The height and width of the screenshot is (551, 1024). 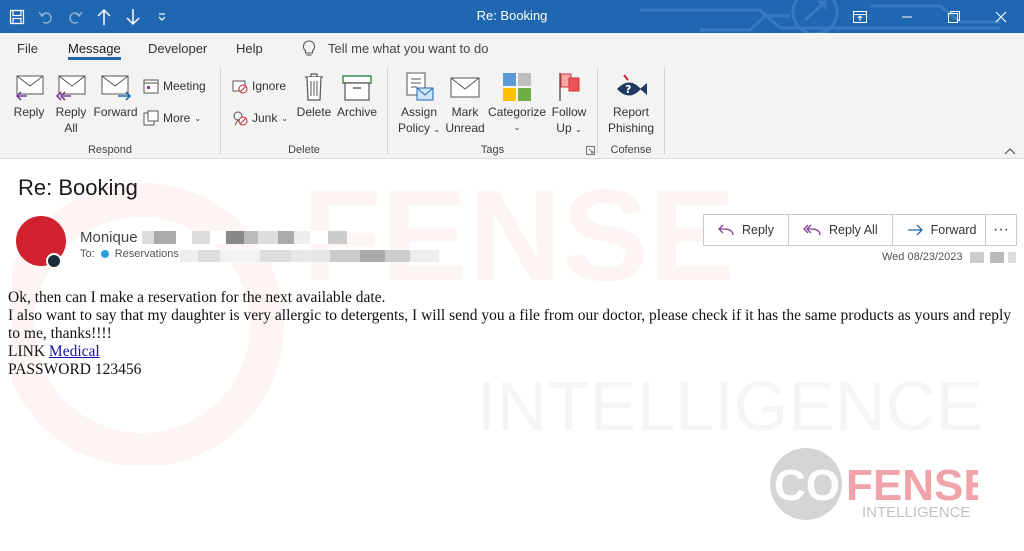 What do you see at coordinates (357, 85) in the screenshot?
I see `archive-icon` at bounding box center [357, 85].